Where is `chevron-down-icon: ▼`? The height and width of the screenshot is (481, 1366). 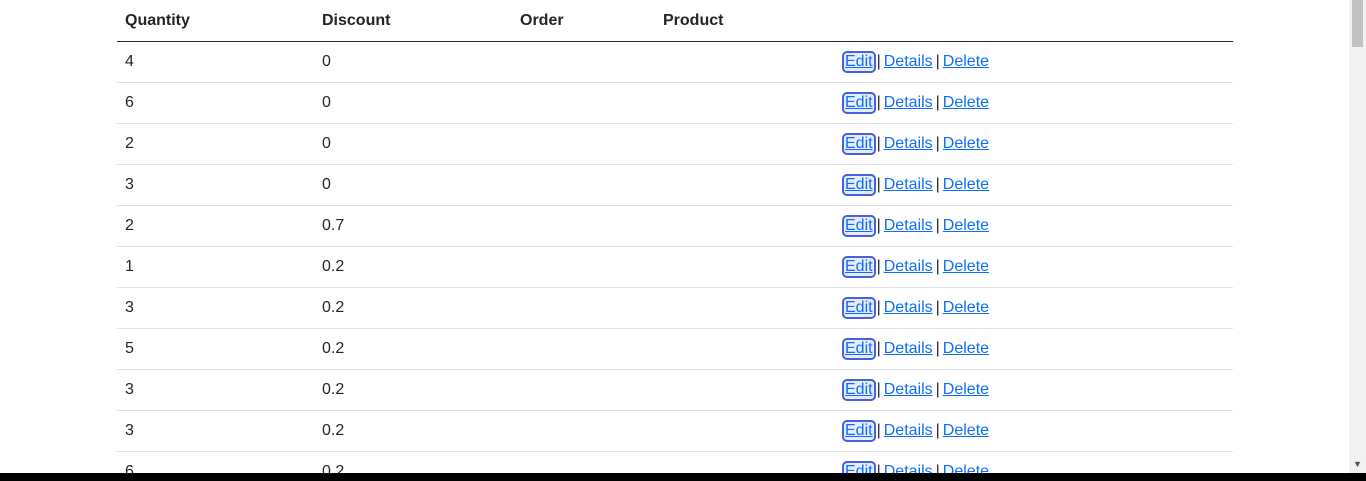 chevron-down-icon: ▼ is located at coordinates (1357, 464).